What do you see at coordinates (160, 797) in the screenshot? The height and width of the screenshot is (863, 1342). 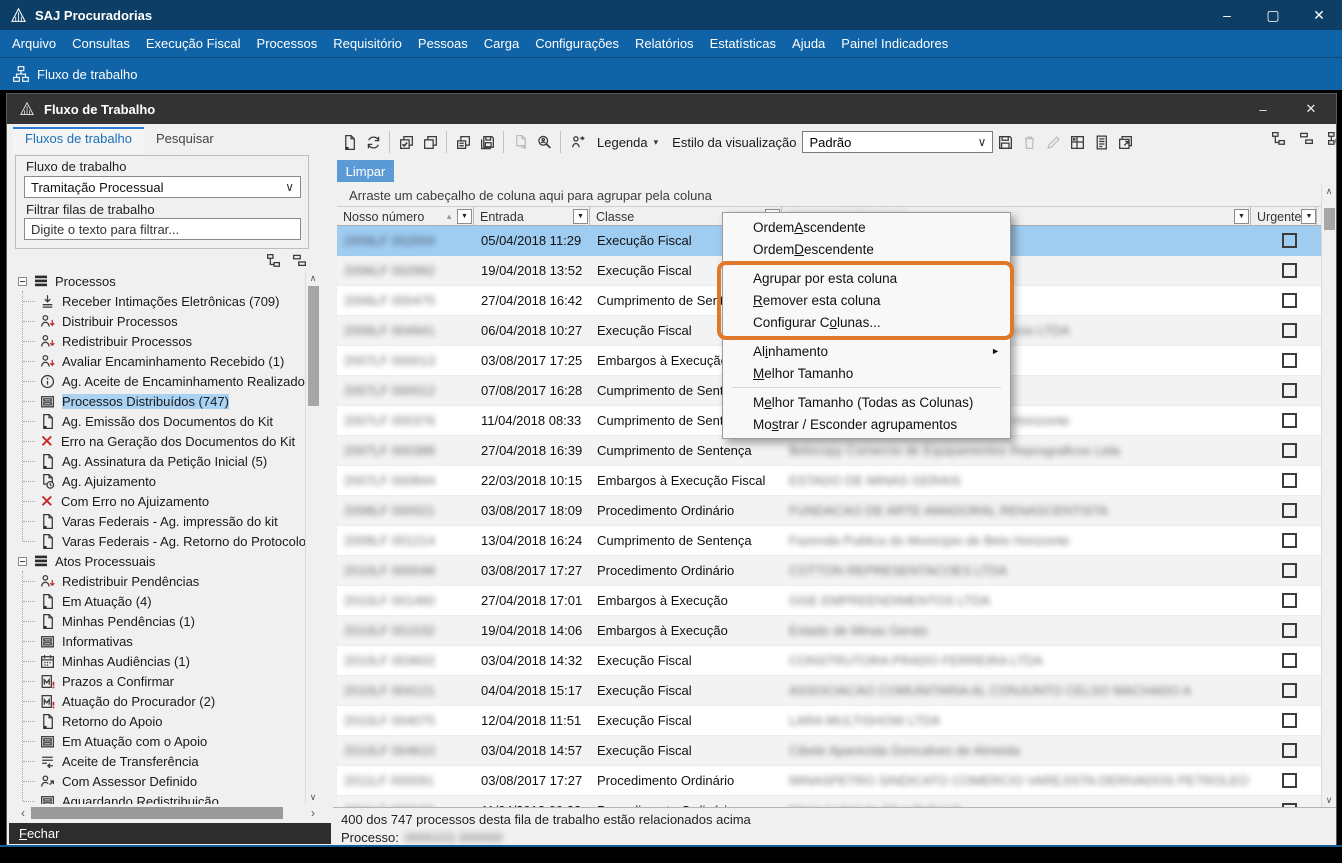 I see `tree-item: Aguardando Redistribuição` at bounding box center [160, 797].